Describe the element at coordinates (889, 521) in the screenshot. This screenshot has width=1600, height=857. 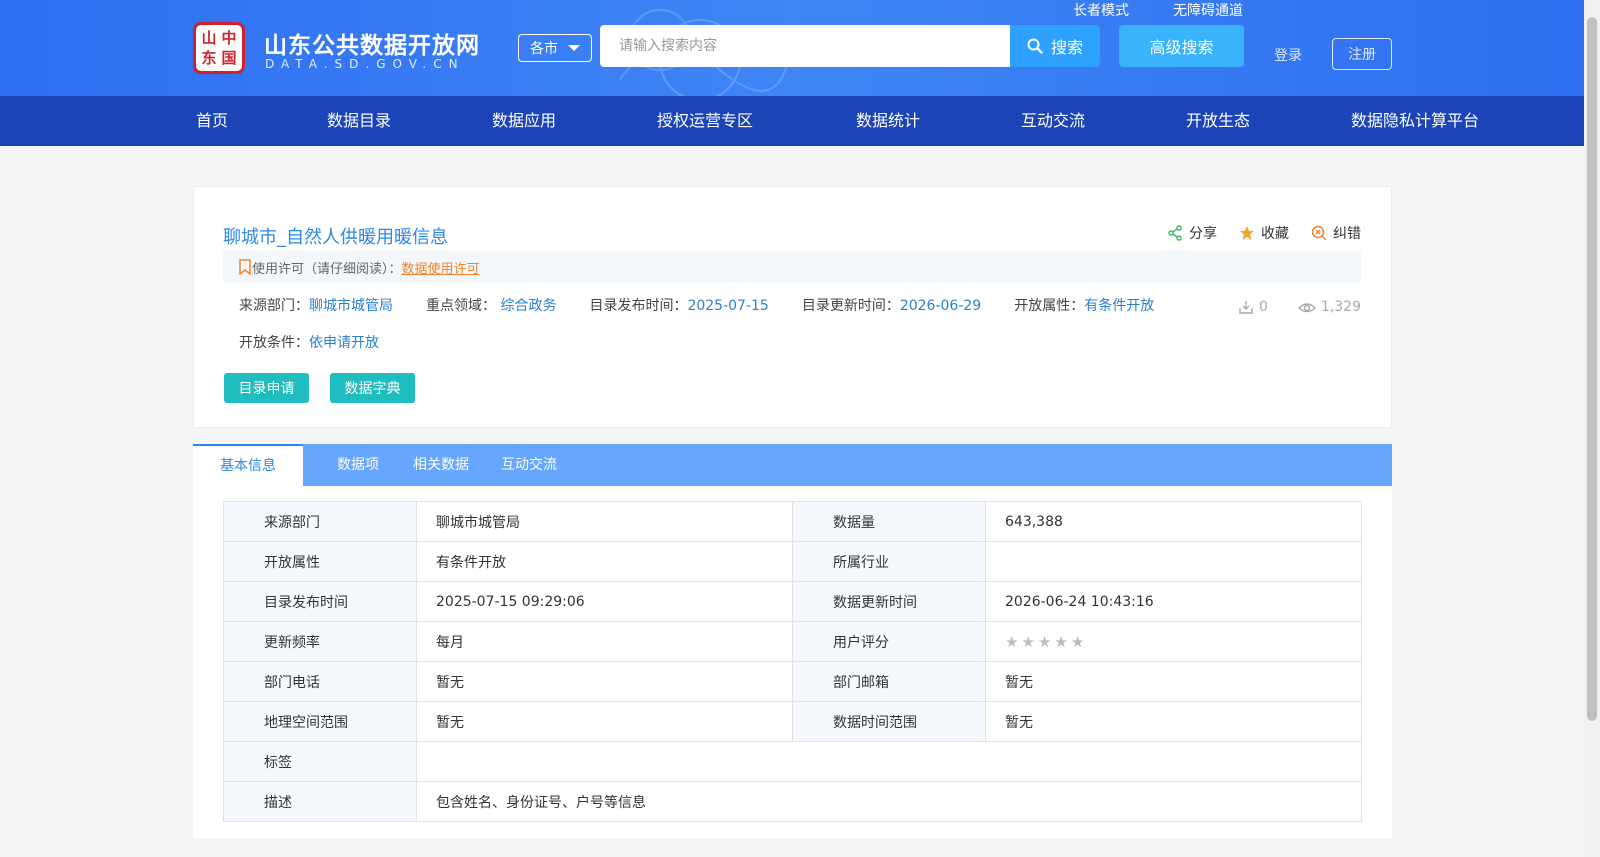
I see `cell-key: 数据量` at that location.